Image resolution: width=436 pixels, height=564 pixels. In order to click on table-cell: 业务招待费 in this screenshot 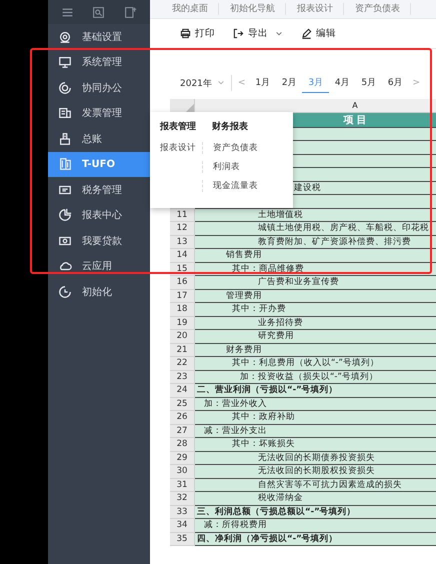, I will do `click(280, 322)`.